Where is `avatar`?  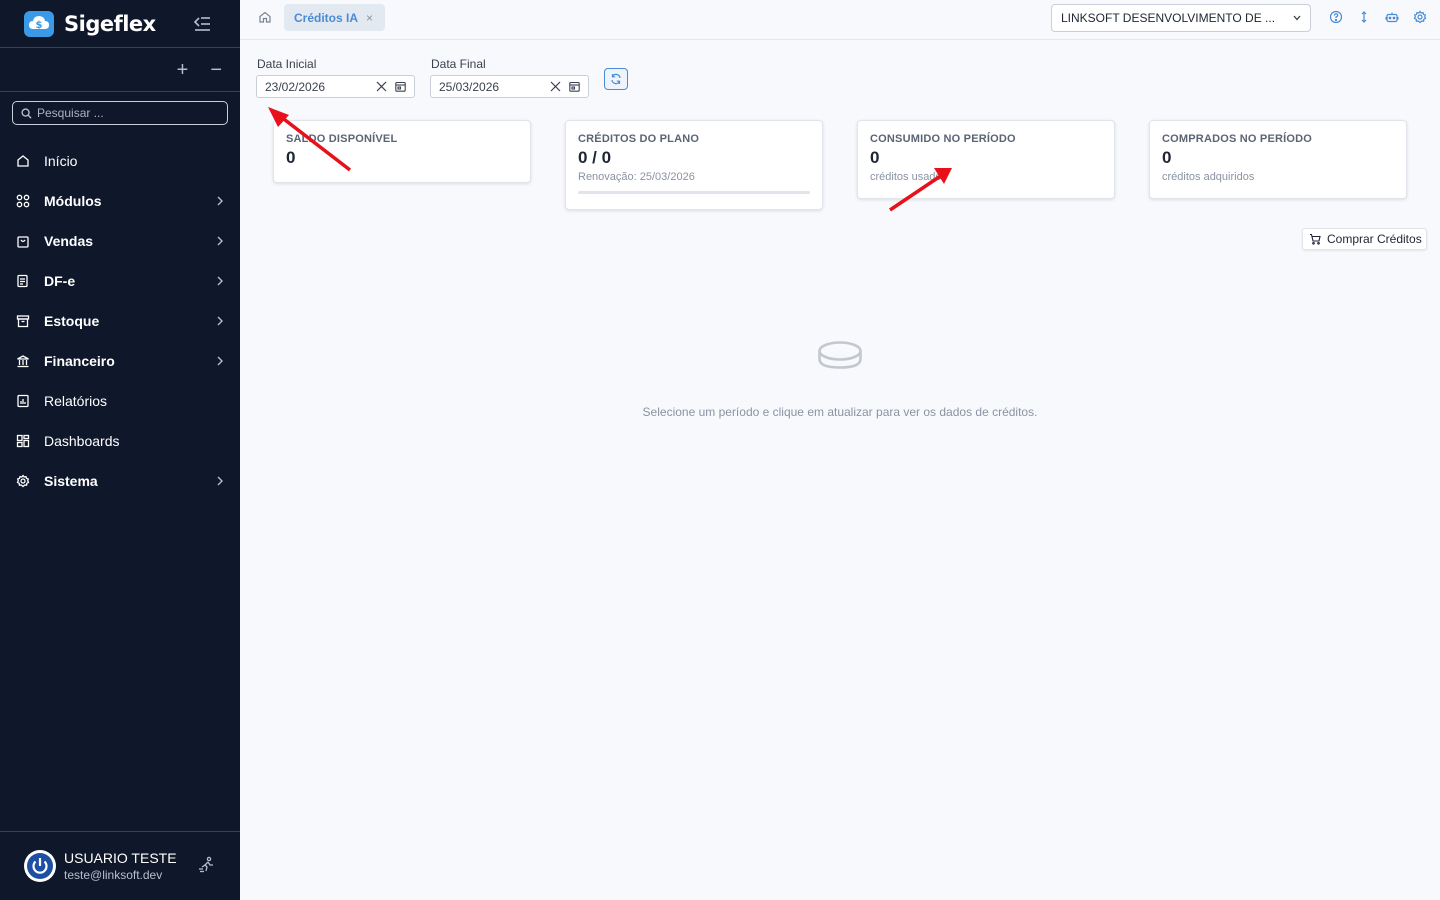 avatar is located at coordinates (40, 866).